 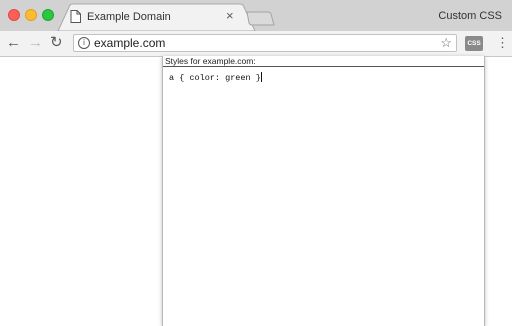 I want to click on reload-icon: ↻, so click(x=56, y=43).